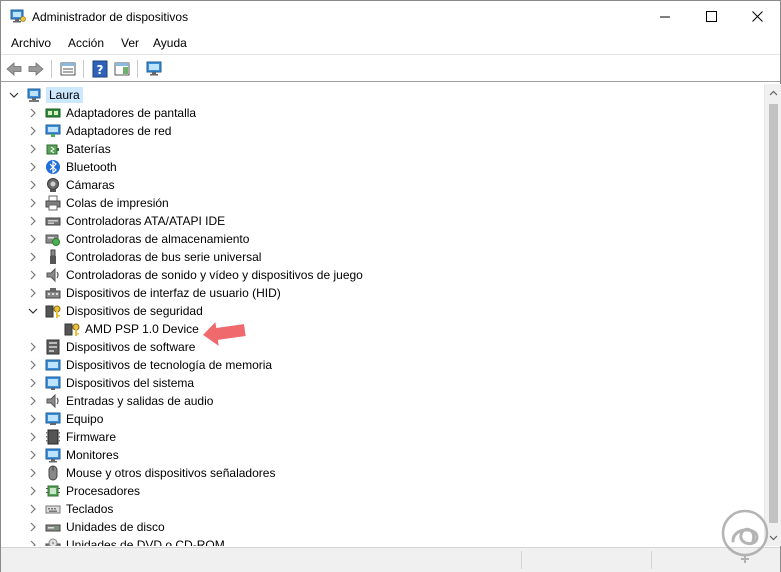  What do you see at coordinates (382, 491) in the screenshot?
I see `tree-item-row: Procesadores` at bounding box center [382, 491].